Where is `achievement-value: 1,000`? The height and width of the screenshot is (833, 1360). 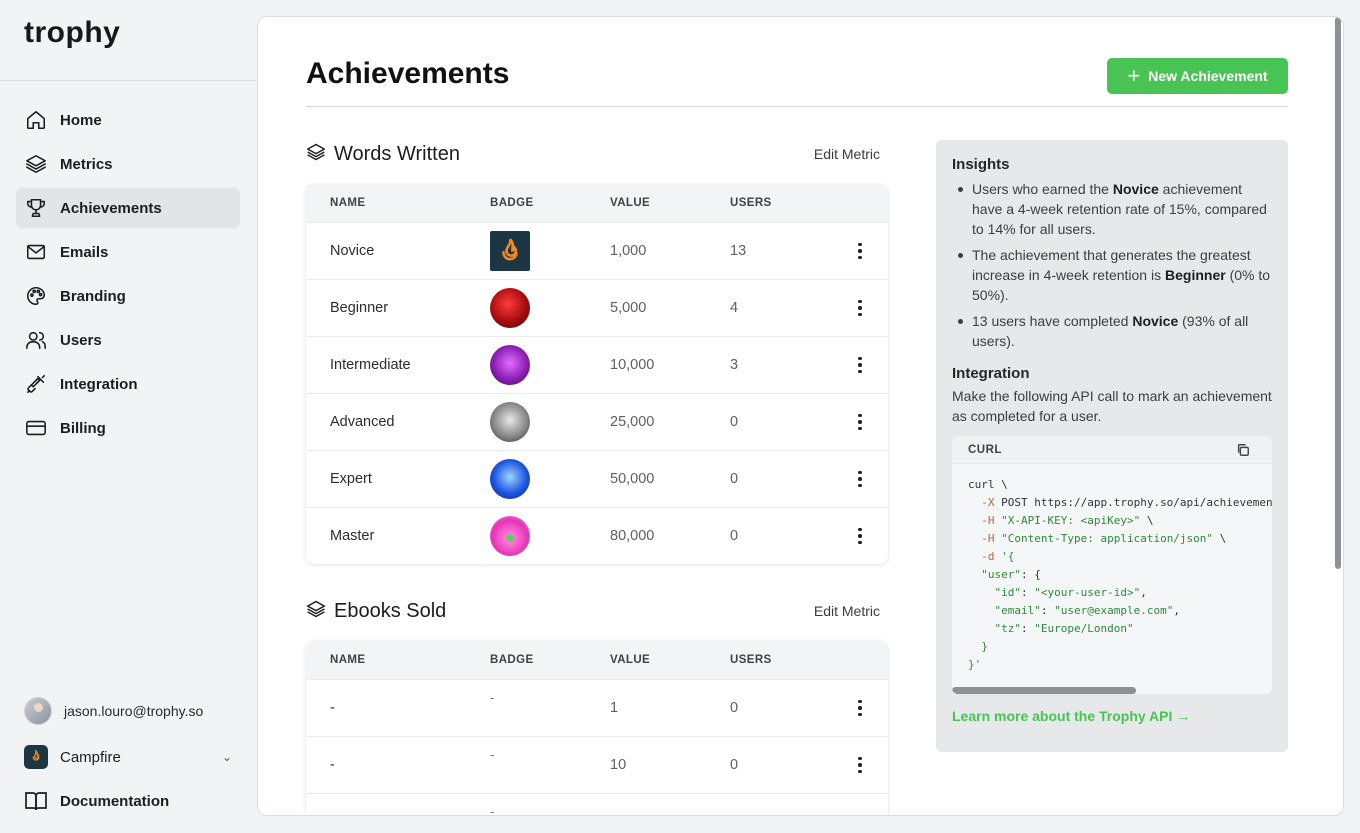 achievement-value: 1,000 is located at coordinates (628, 251).